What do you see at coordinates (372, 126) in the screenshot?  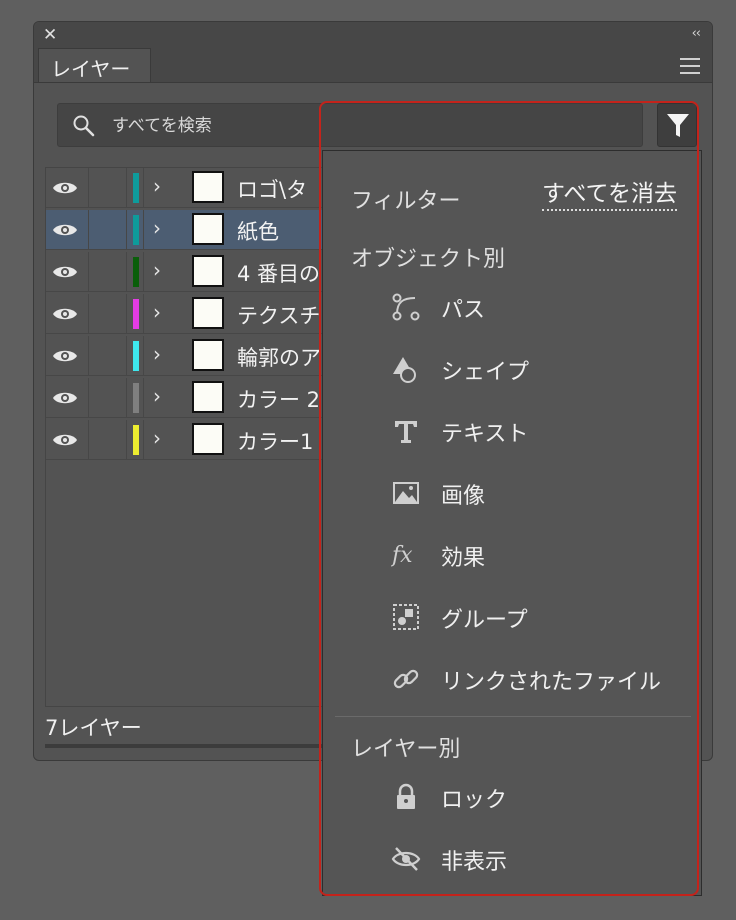 I see `search-input` at bounding box center [372, 126].